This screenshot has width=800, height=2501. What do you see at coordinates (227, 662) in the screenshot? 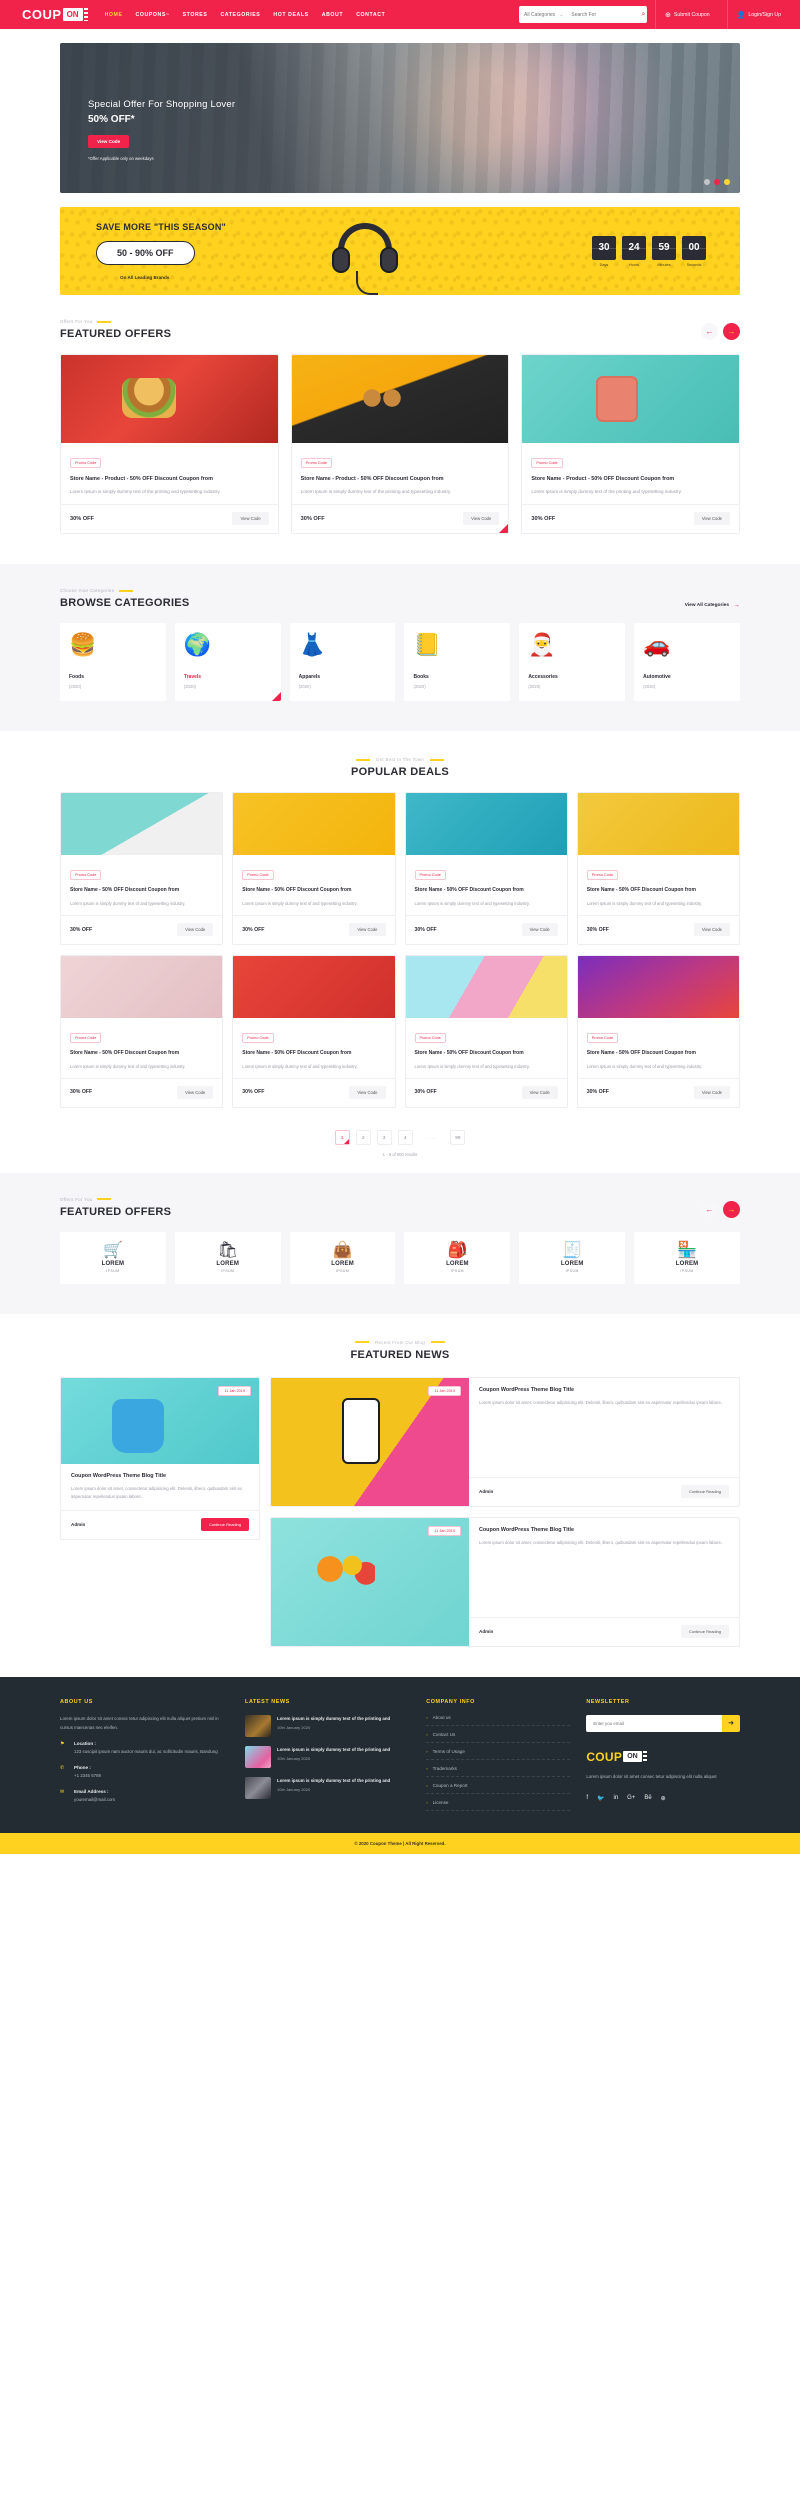
I see `category-card-travels: 🌍 Travels (2020)` at bounding box center [227, 662].